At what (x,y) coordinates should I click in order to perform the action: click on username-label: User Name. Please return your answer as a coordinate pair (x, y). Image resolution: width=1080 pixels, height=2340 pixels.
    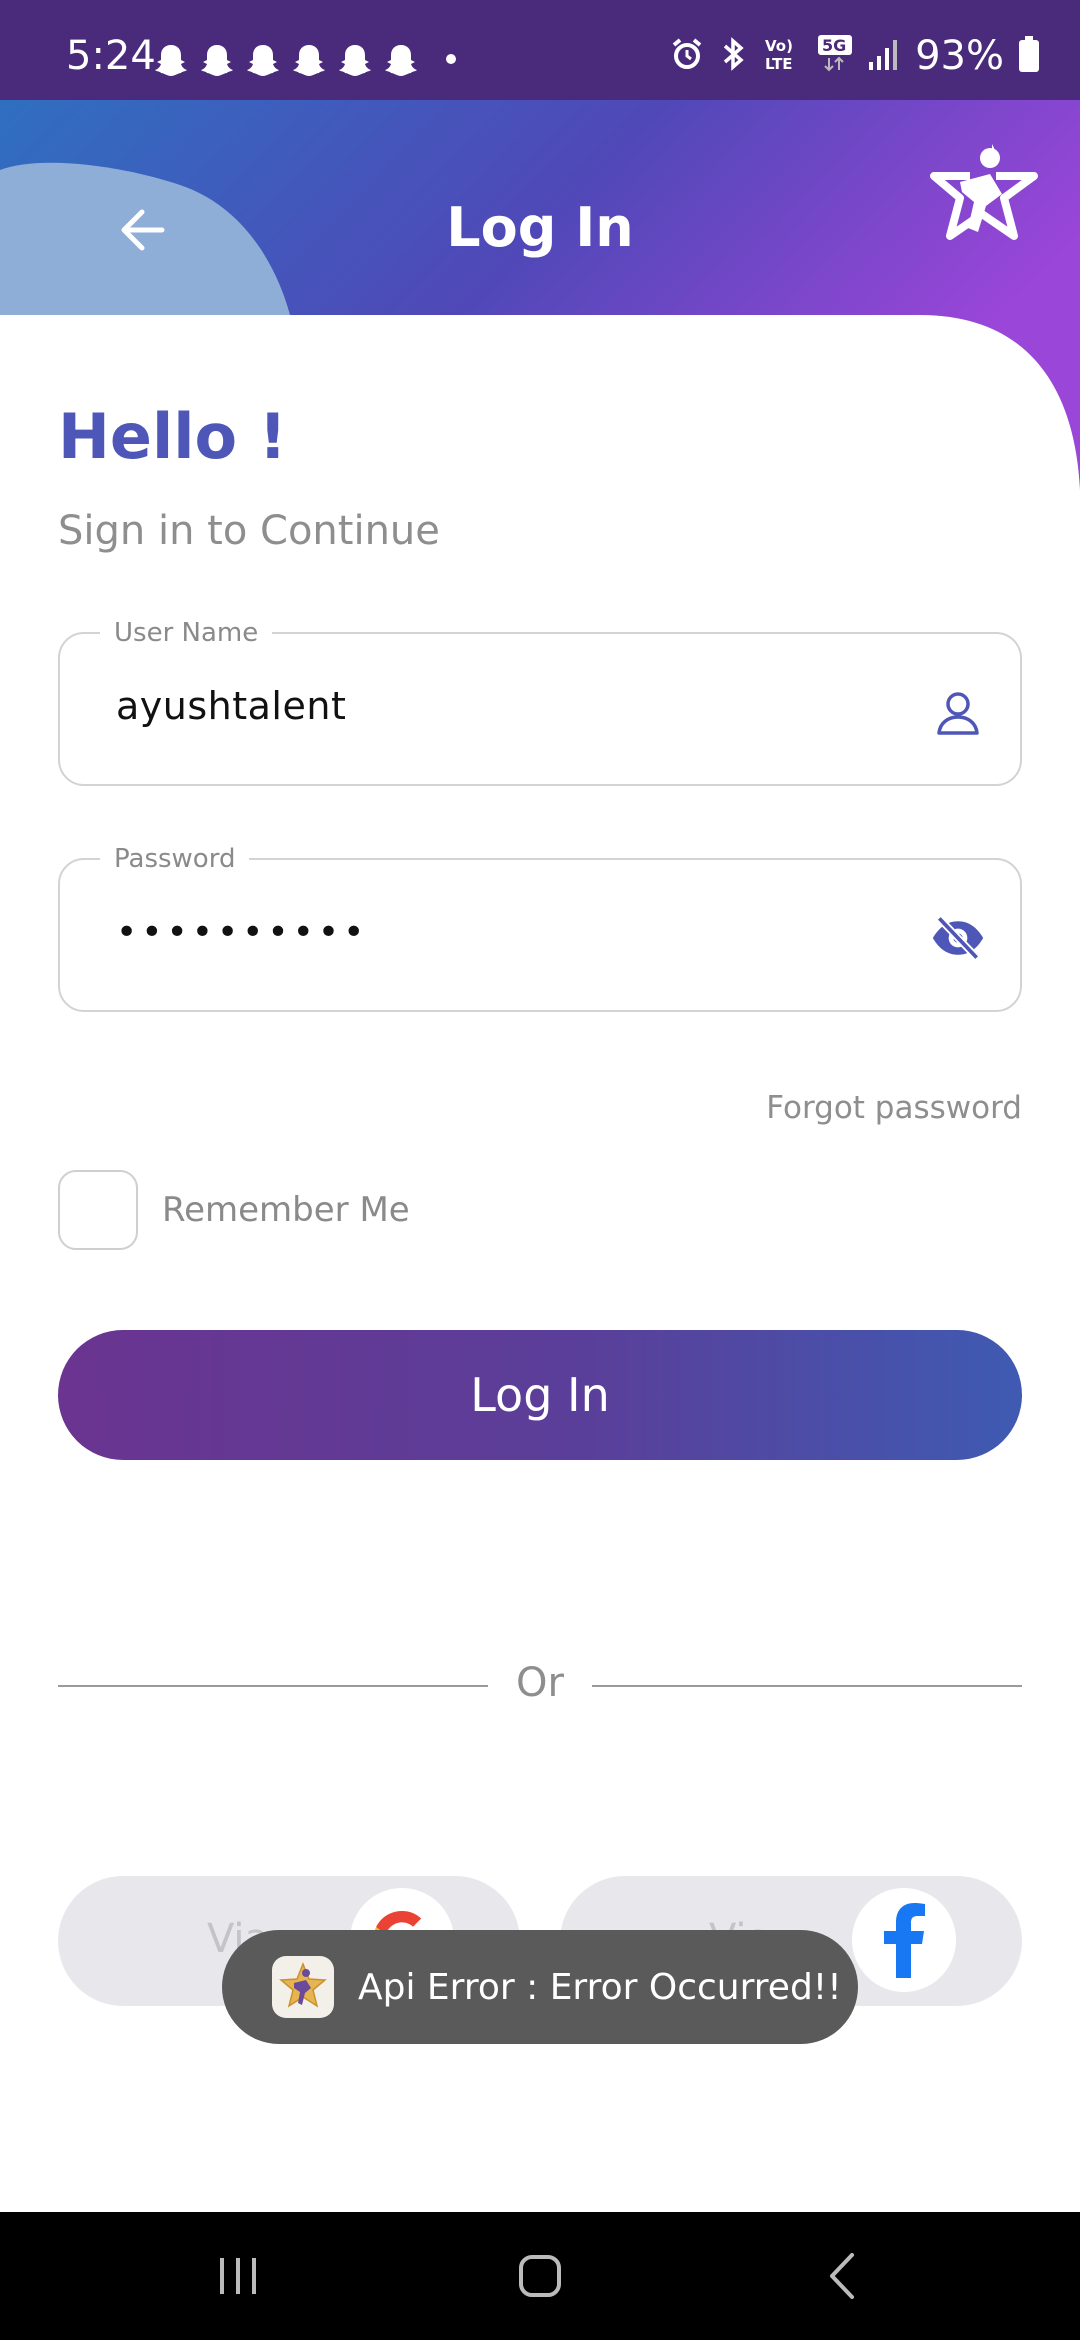
    Looking at the image, I should click on (186, 633).